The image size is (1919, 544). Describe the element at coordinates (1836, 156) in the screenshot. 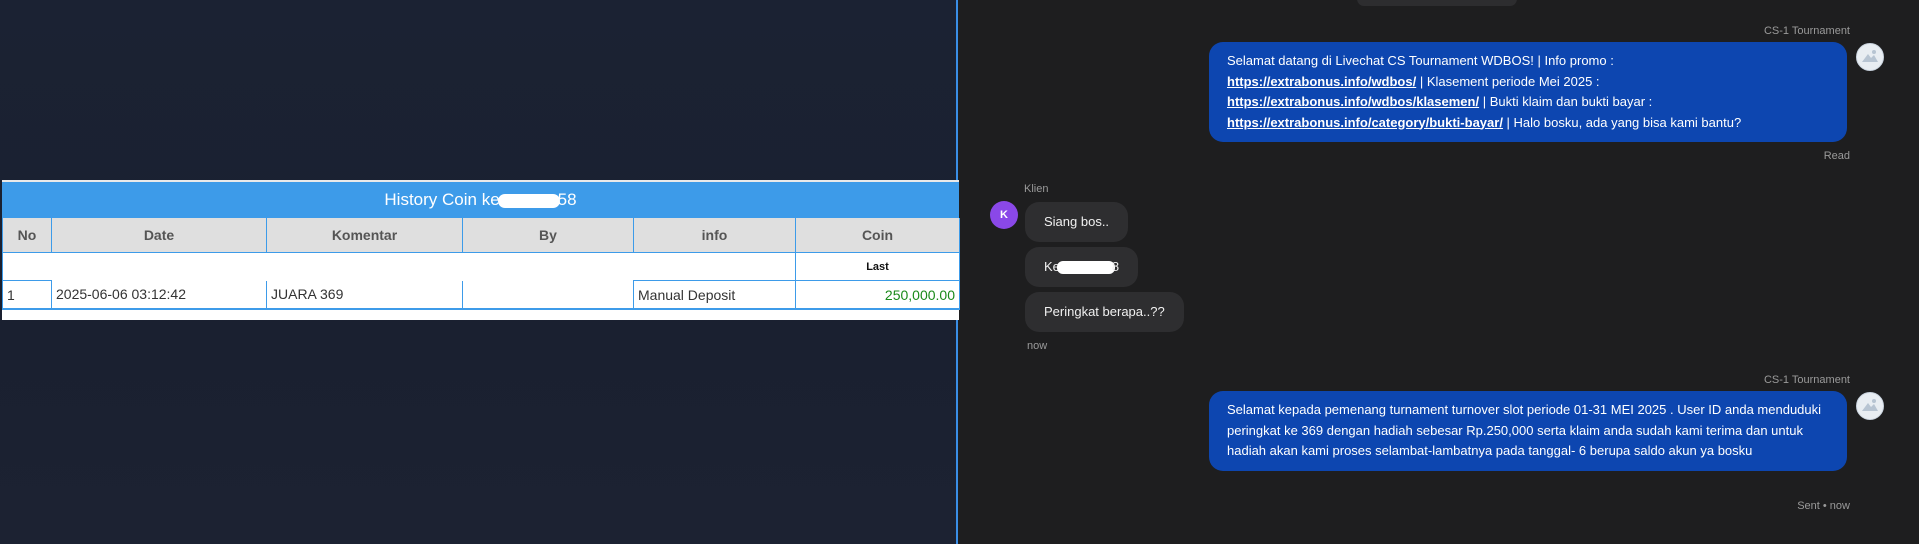

I see `read-status: Read` at that location.